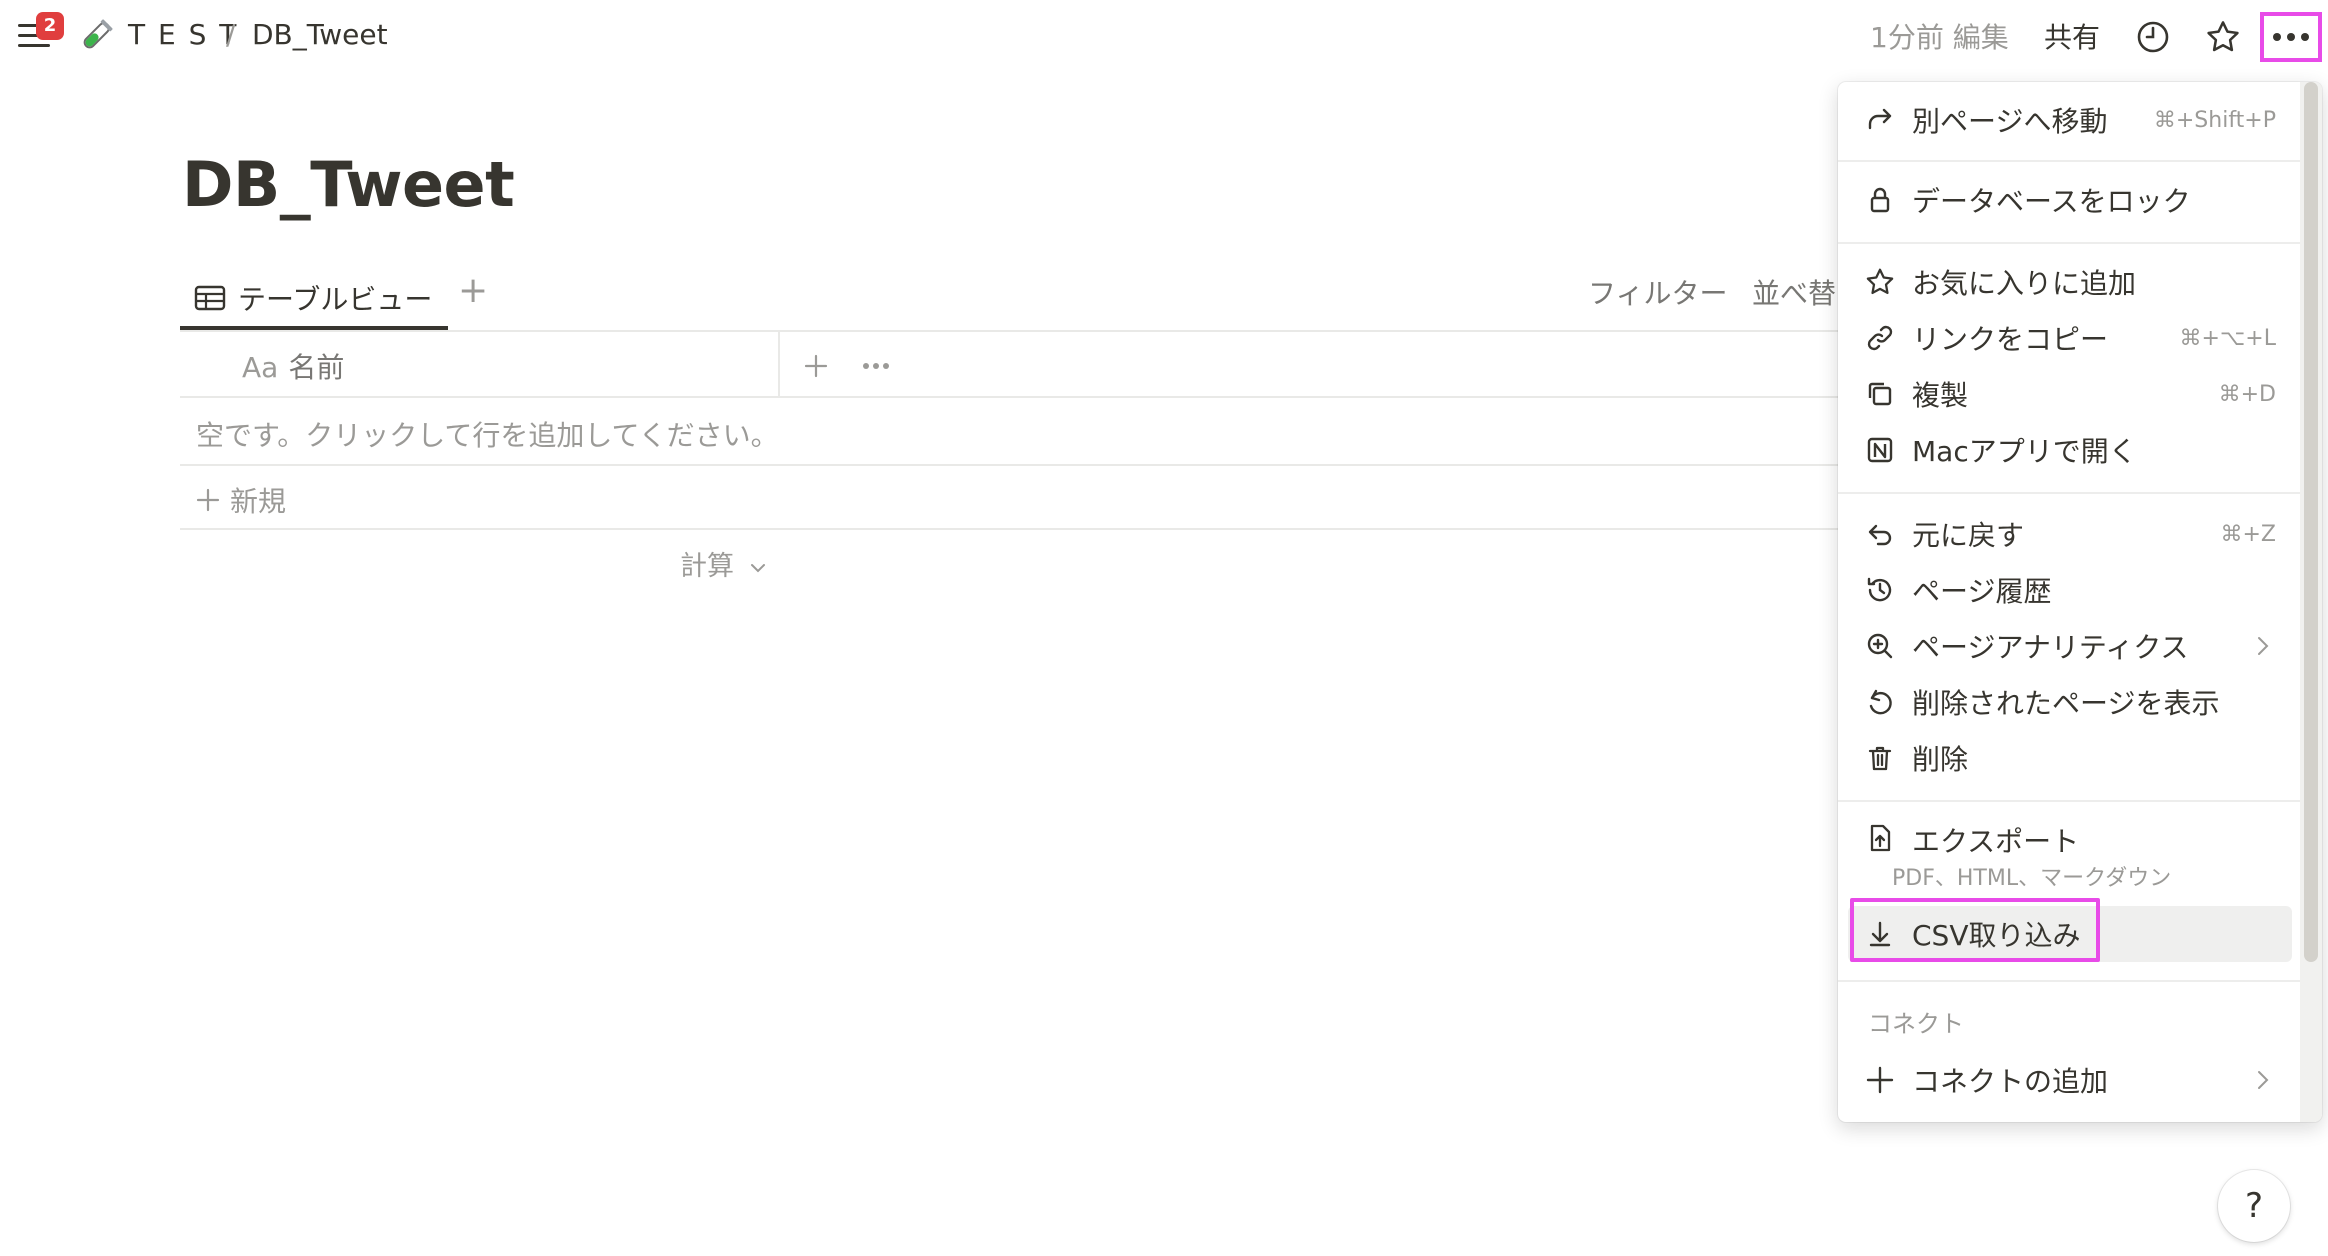 The image size is (2328, 1256). I want to click on connect-section-heading: コネクト, so click(1916, 1024).